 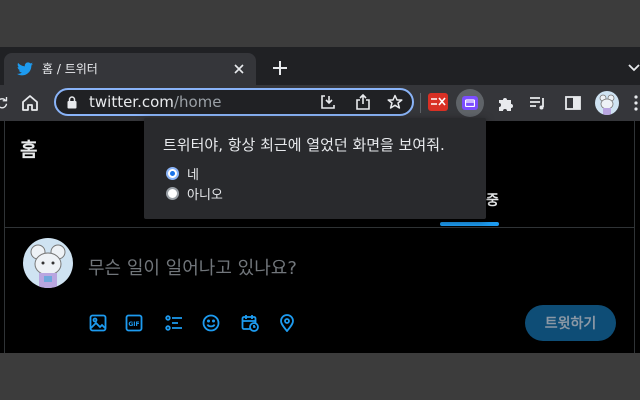 What do you see at coordinates (280, 68) in the screenshot?
I see `new-tab-icon` at bounding box center [280, 68].